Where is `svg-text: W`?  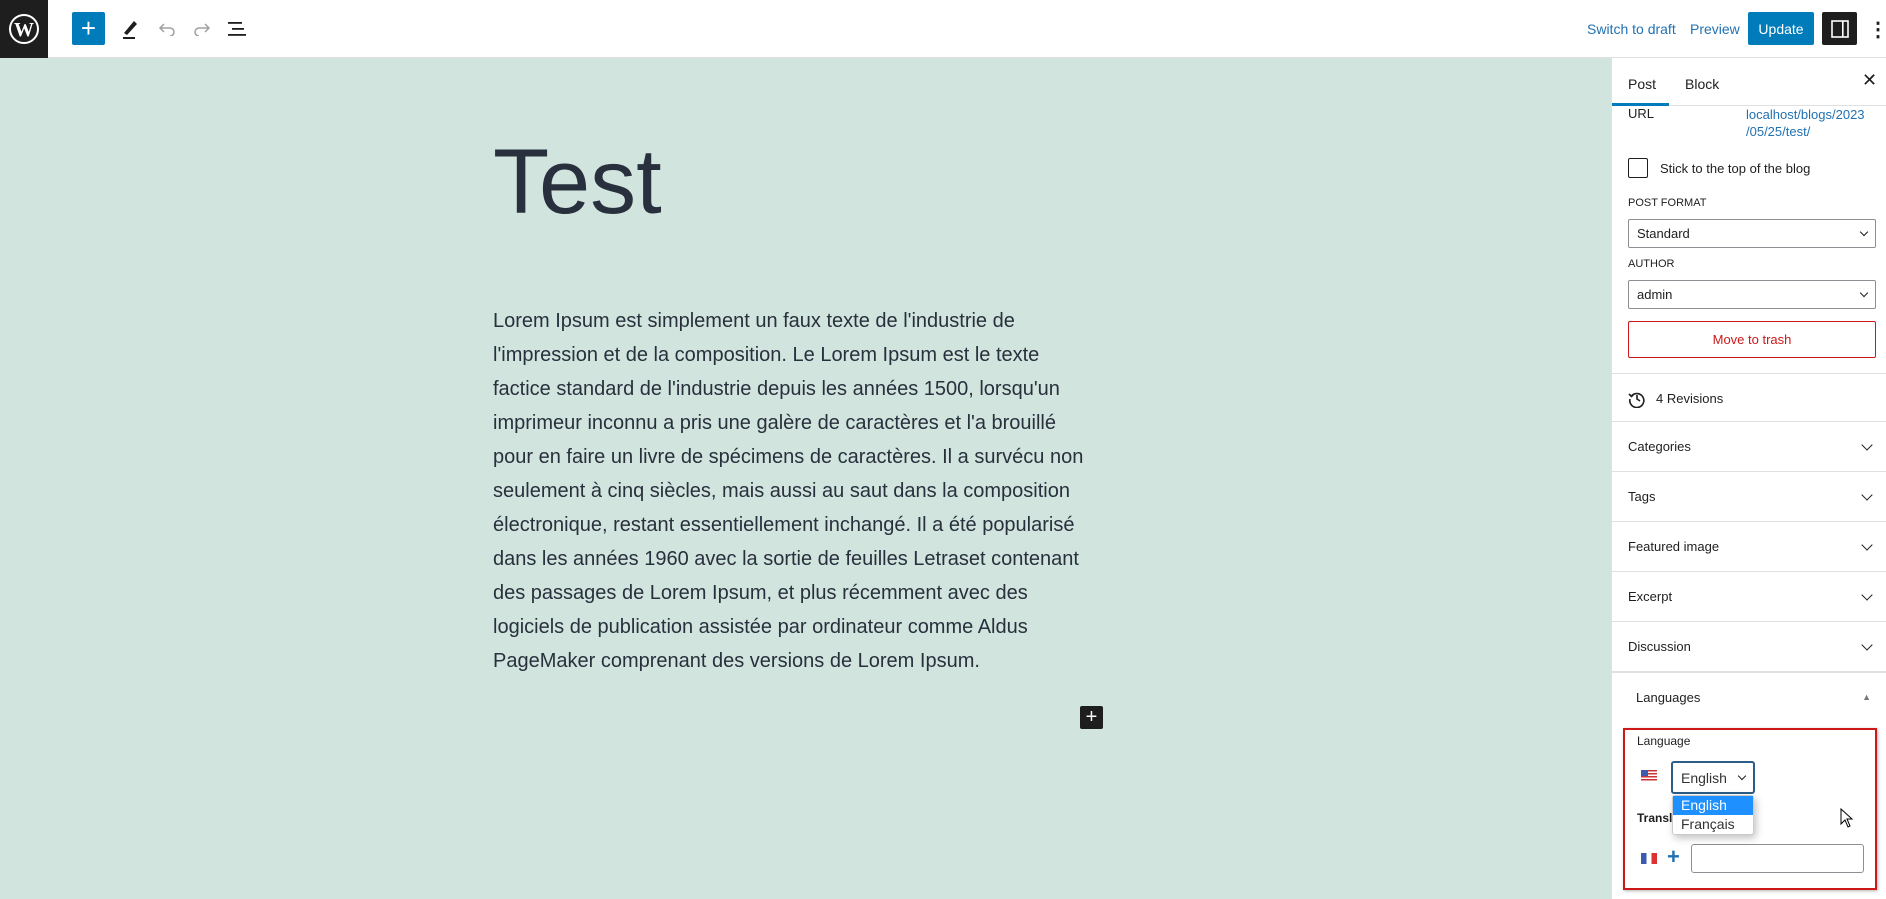 svg-text: W is located at coordinates (24, 30).